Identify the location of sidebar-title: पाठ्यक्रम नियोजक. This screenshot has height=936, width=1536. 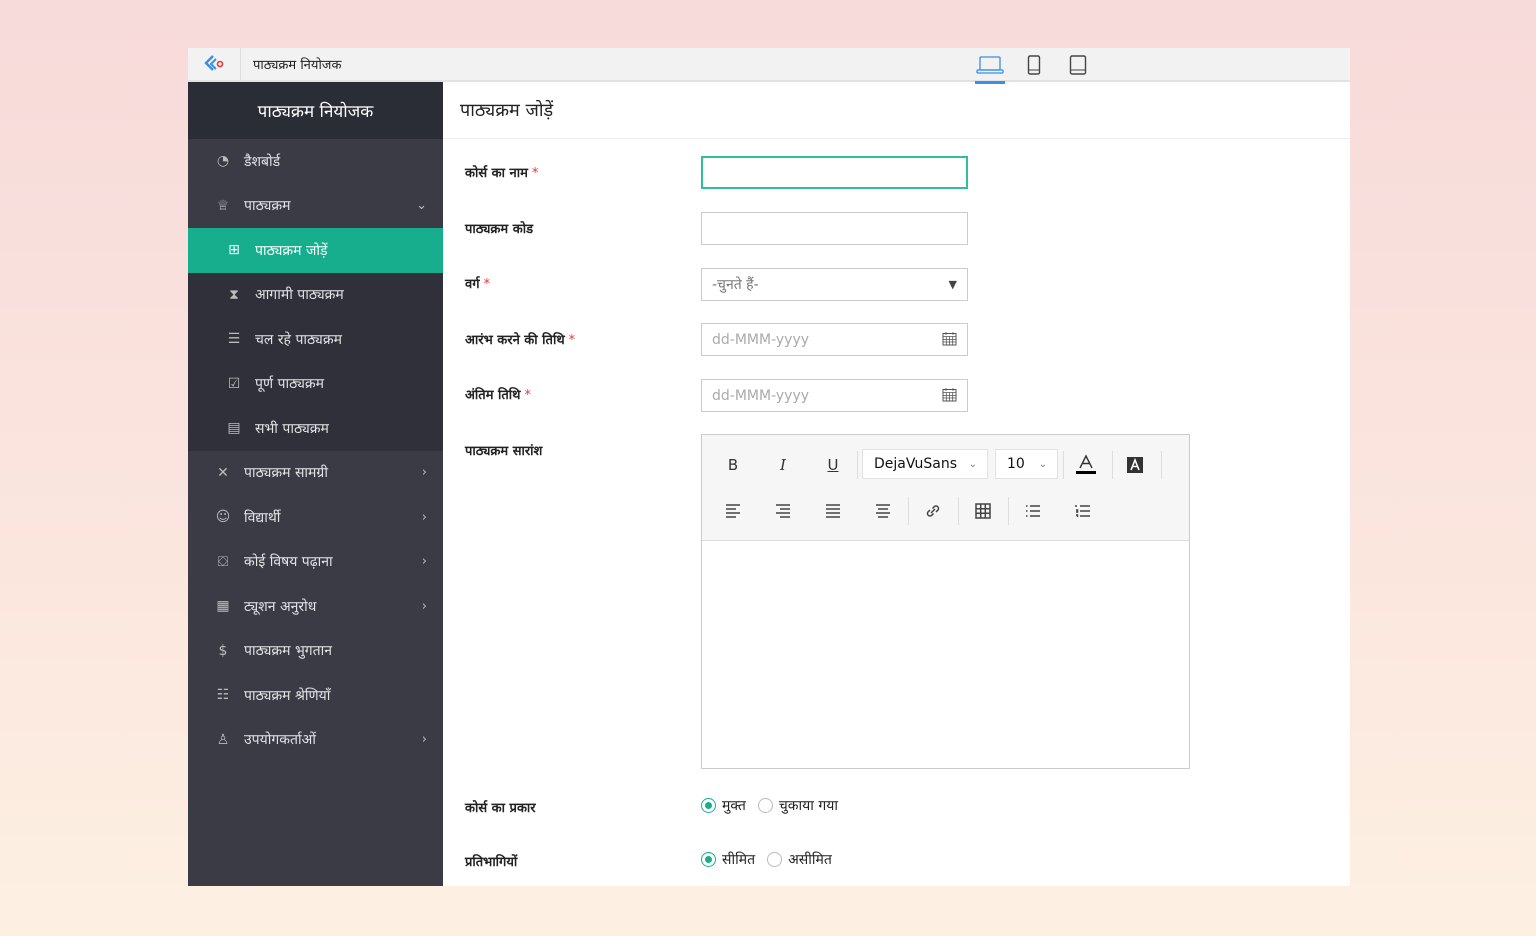
(315, 110).